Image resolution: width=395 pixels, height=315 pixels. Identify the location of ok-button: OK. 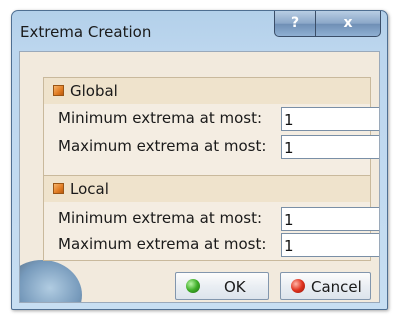
(222, 286).